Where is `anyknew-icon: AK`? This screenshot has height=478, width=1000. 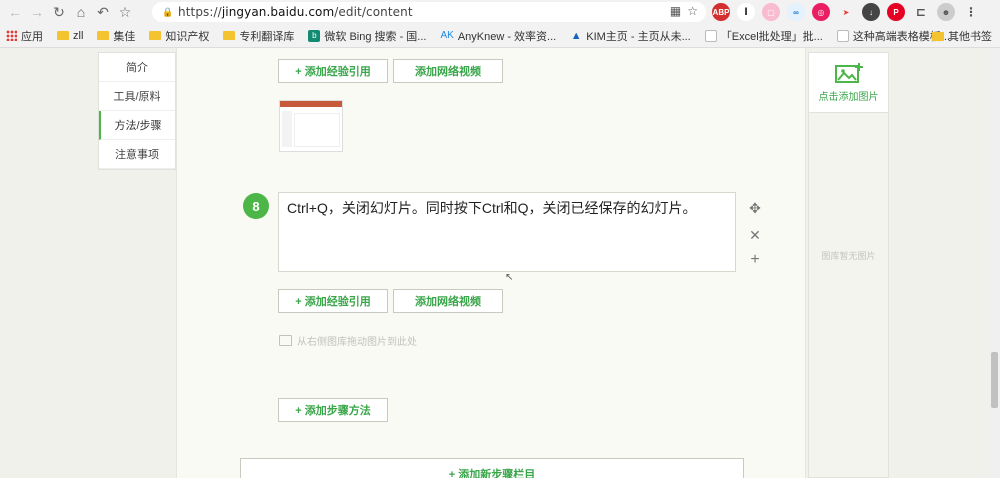
anyknew-icon: AK is located at coordinates (447, 35).